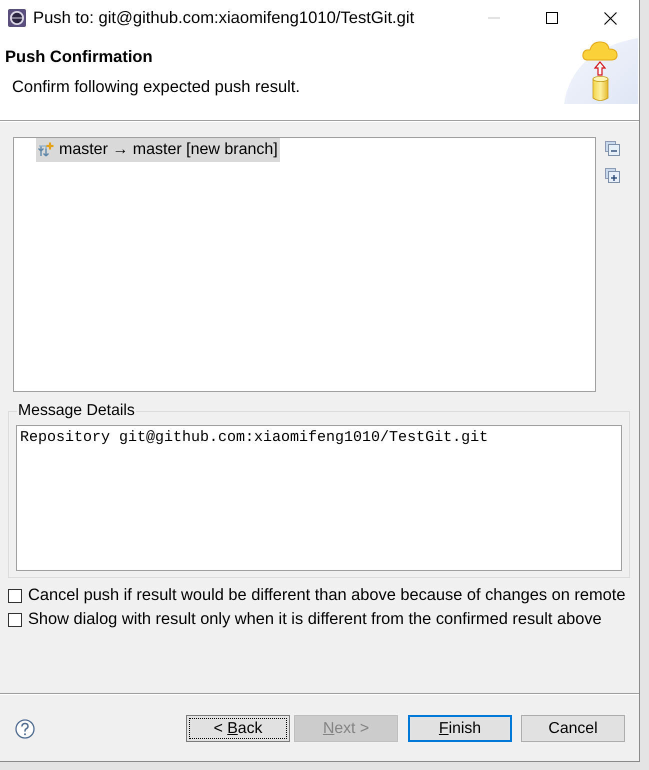  Describe the element at coordinates (17, 18) in the screenshot. I see `gear-icon` at that location.